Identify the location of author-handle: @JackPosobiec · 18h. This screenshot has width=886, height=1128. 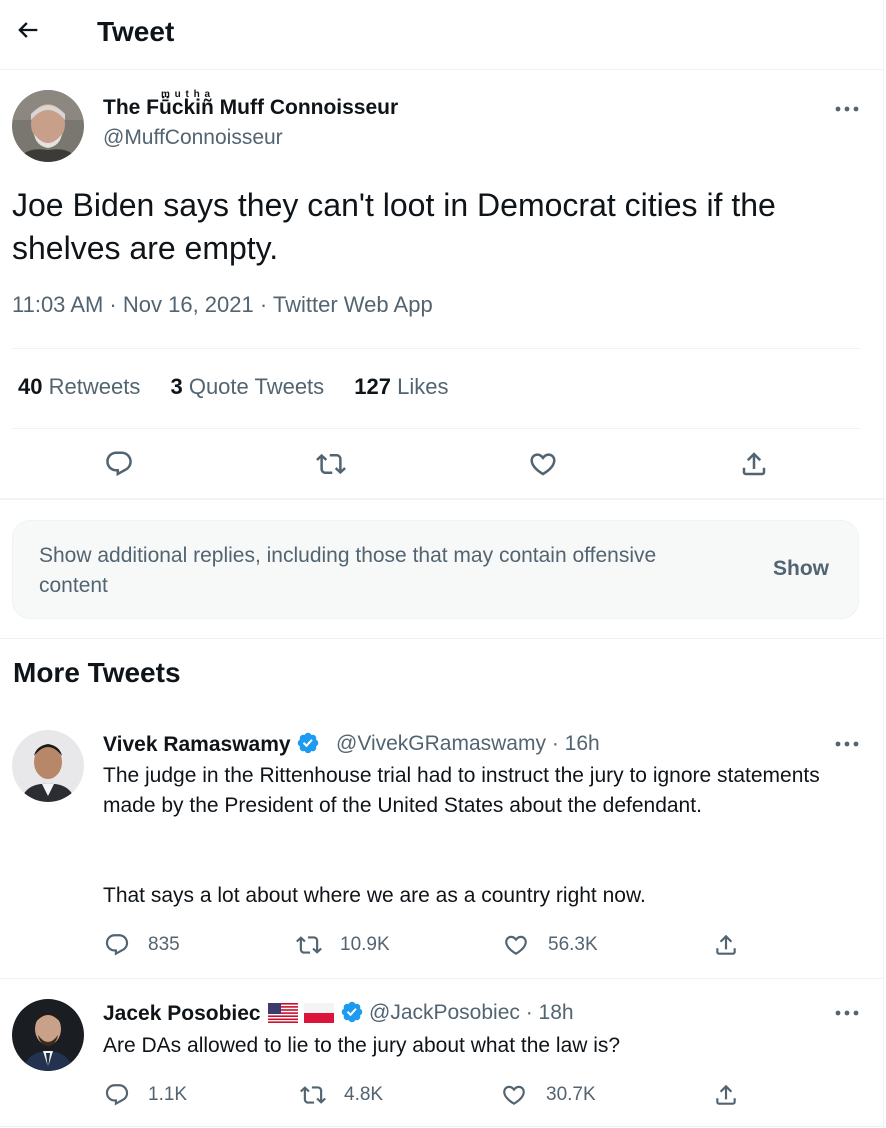
(471, 1013).